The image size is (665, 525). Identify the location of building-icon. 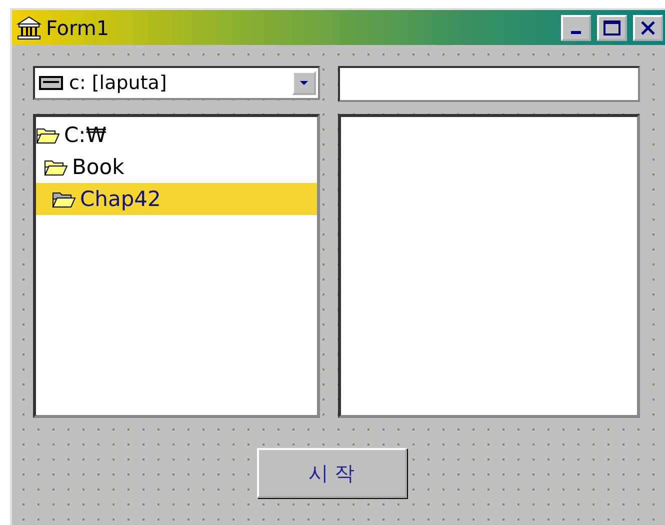
(29, 27).